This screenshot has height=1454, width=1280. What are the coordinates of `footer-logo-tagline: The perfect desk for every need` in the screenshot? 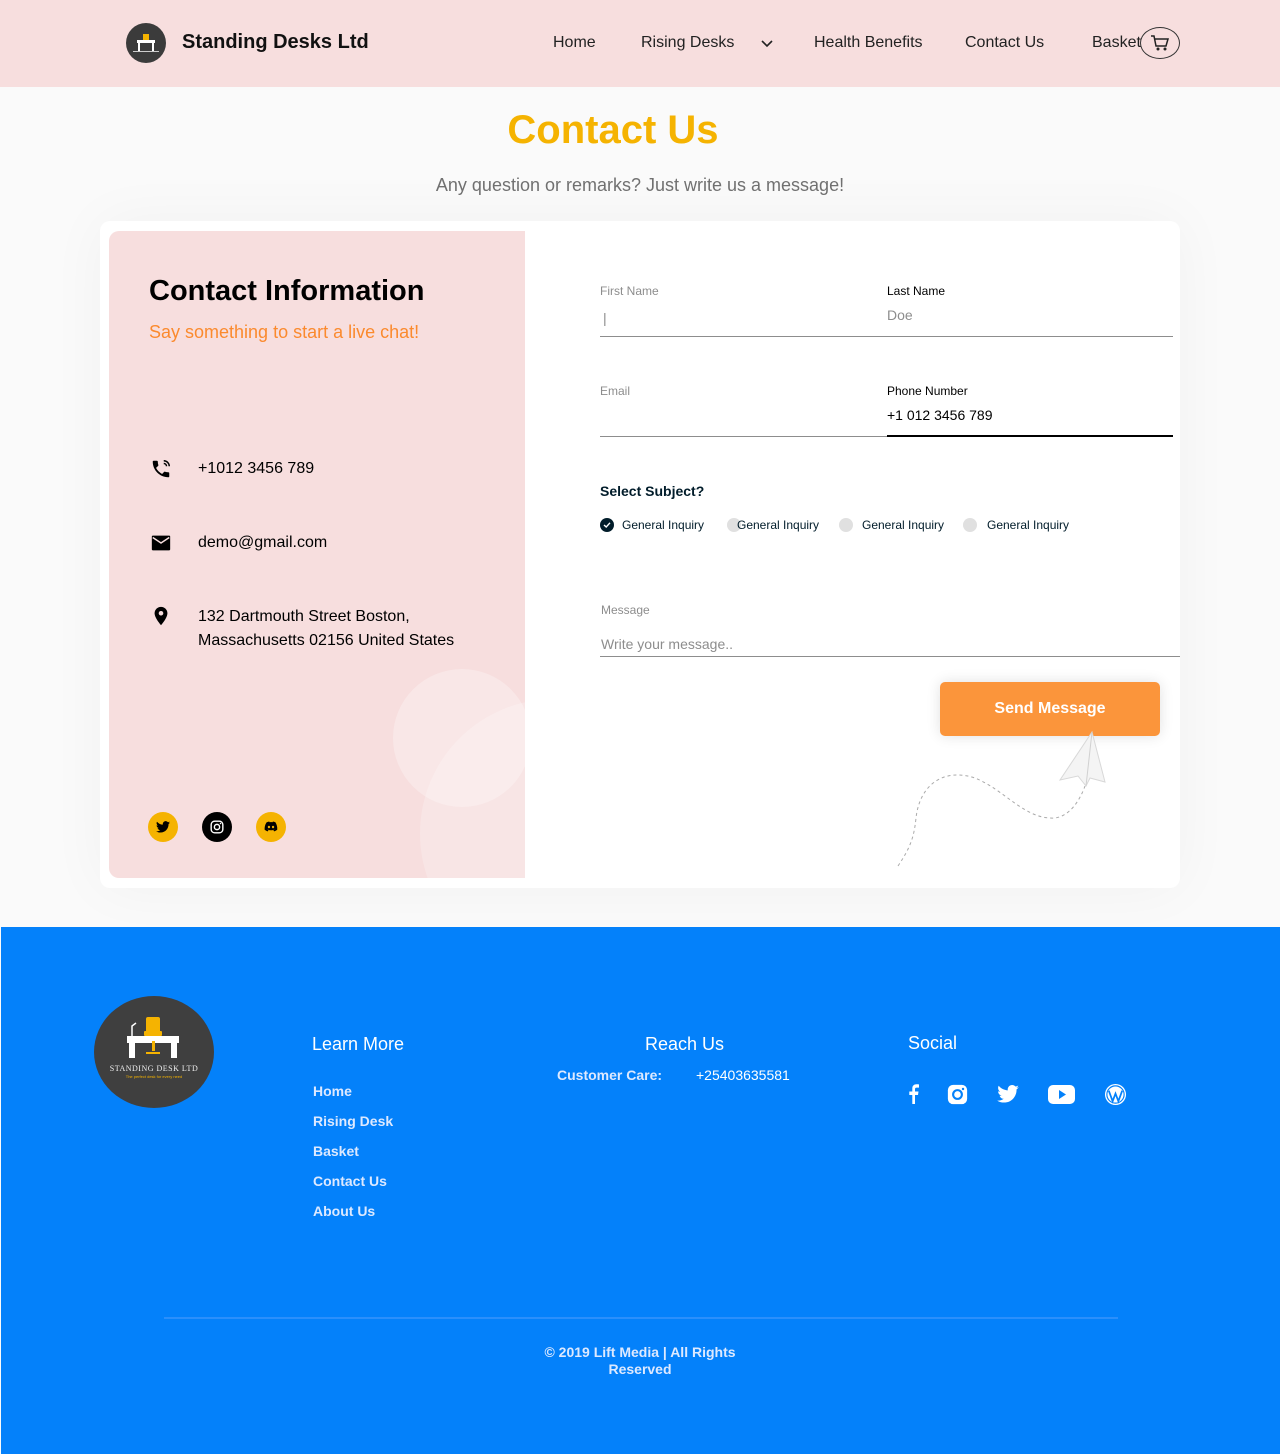 It's located at (154, 1076).